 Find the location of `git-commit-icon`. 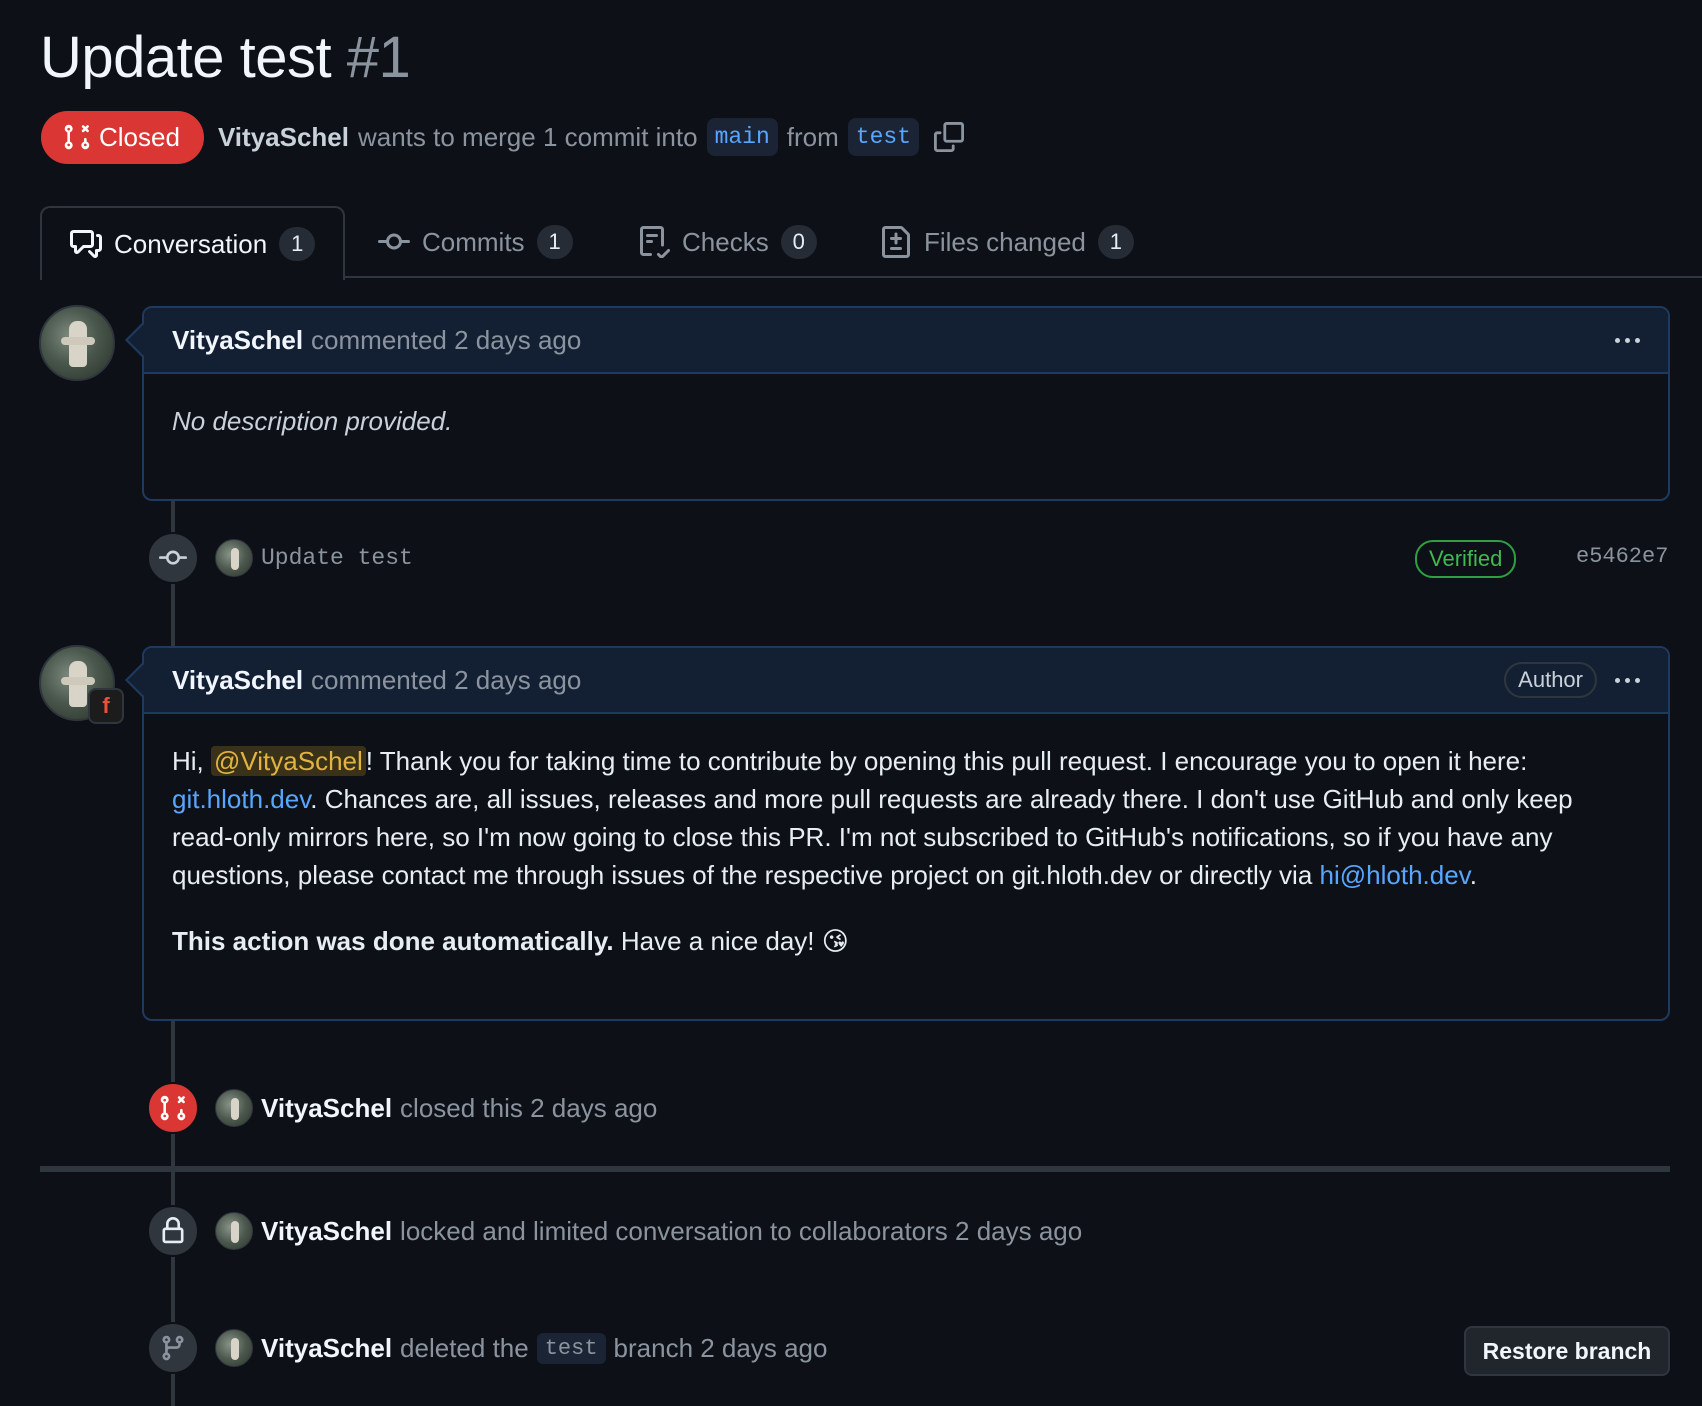

git-commit-icon is located at coordinates (394, 241).